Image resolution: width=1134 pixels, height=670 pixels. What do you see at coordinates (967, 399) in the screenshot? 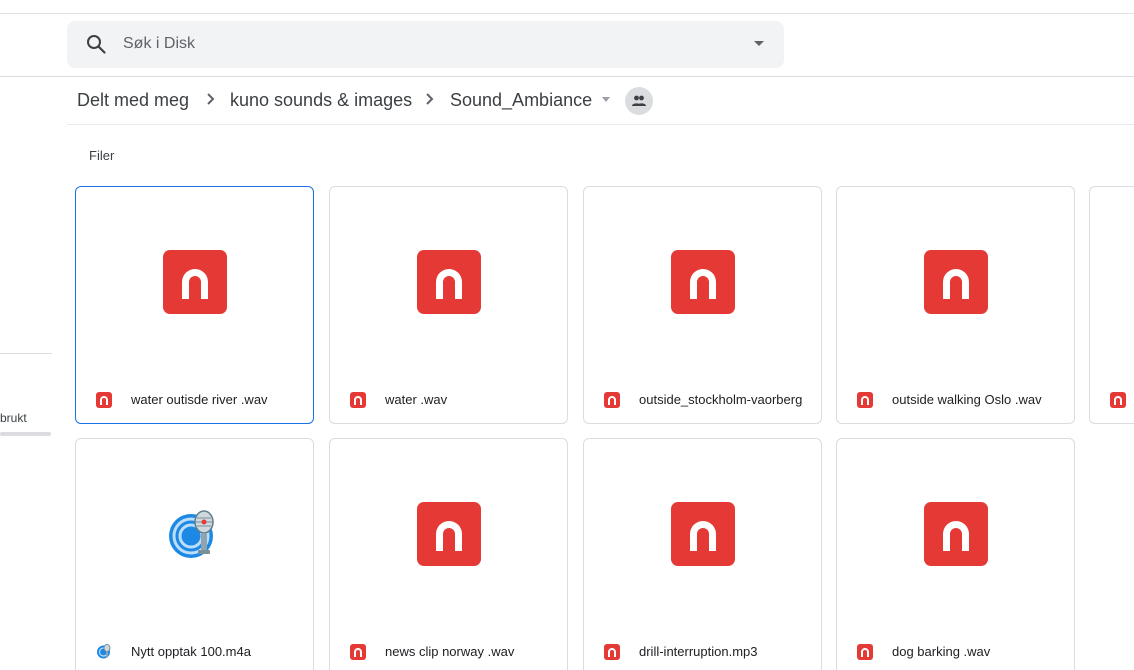
I see `file-name: outside walking Oslo .wav` at bounding box center [967, 399].